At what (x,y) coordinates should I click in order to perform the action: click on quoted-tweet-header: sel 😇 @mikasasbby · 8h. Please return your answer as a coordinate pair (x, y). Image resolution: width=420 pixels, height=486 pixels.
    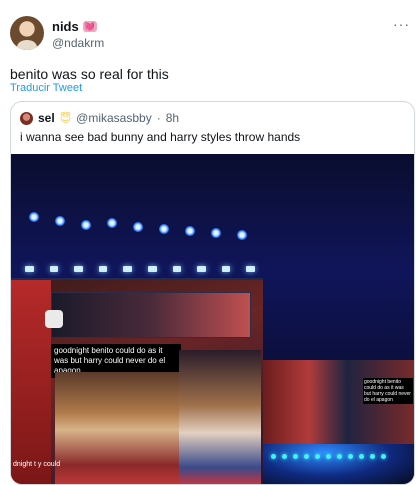
    Looking at the image, I should click on (99, 118).